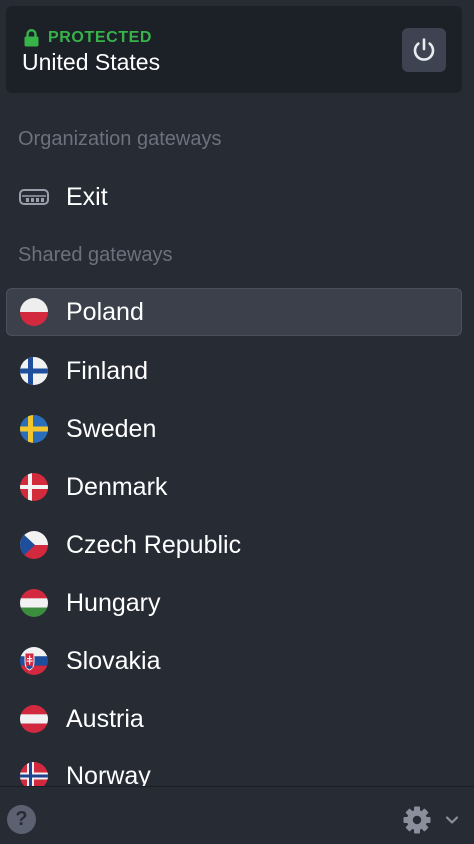 This screenshot has height=844, width=474. What do you see at coordinates (34, 371) in the screenshot?
I see `flag-finland-icon` at bounding box center [34, 371].